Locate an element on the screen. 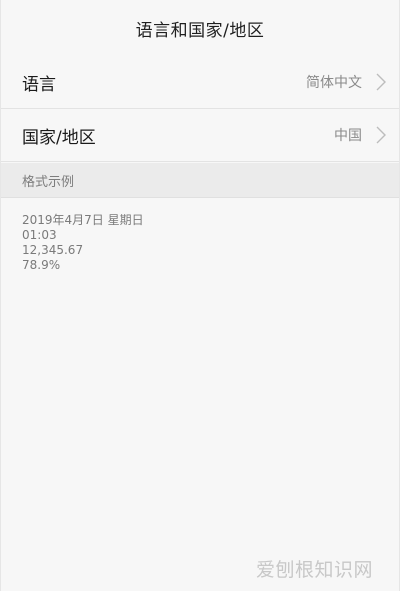 The width and height of the screenshot is (400, 591). example-percent: 78.9% is located at coordinates (41, 265).